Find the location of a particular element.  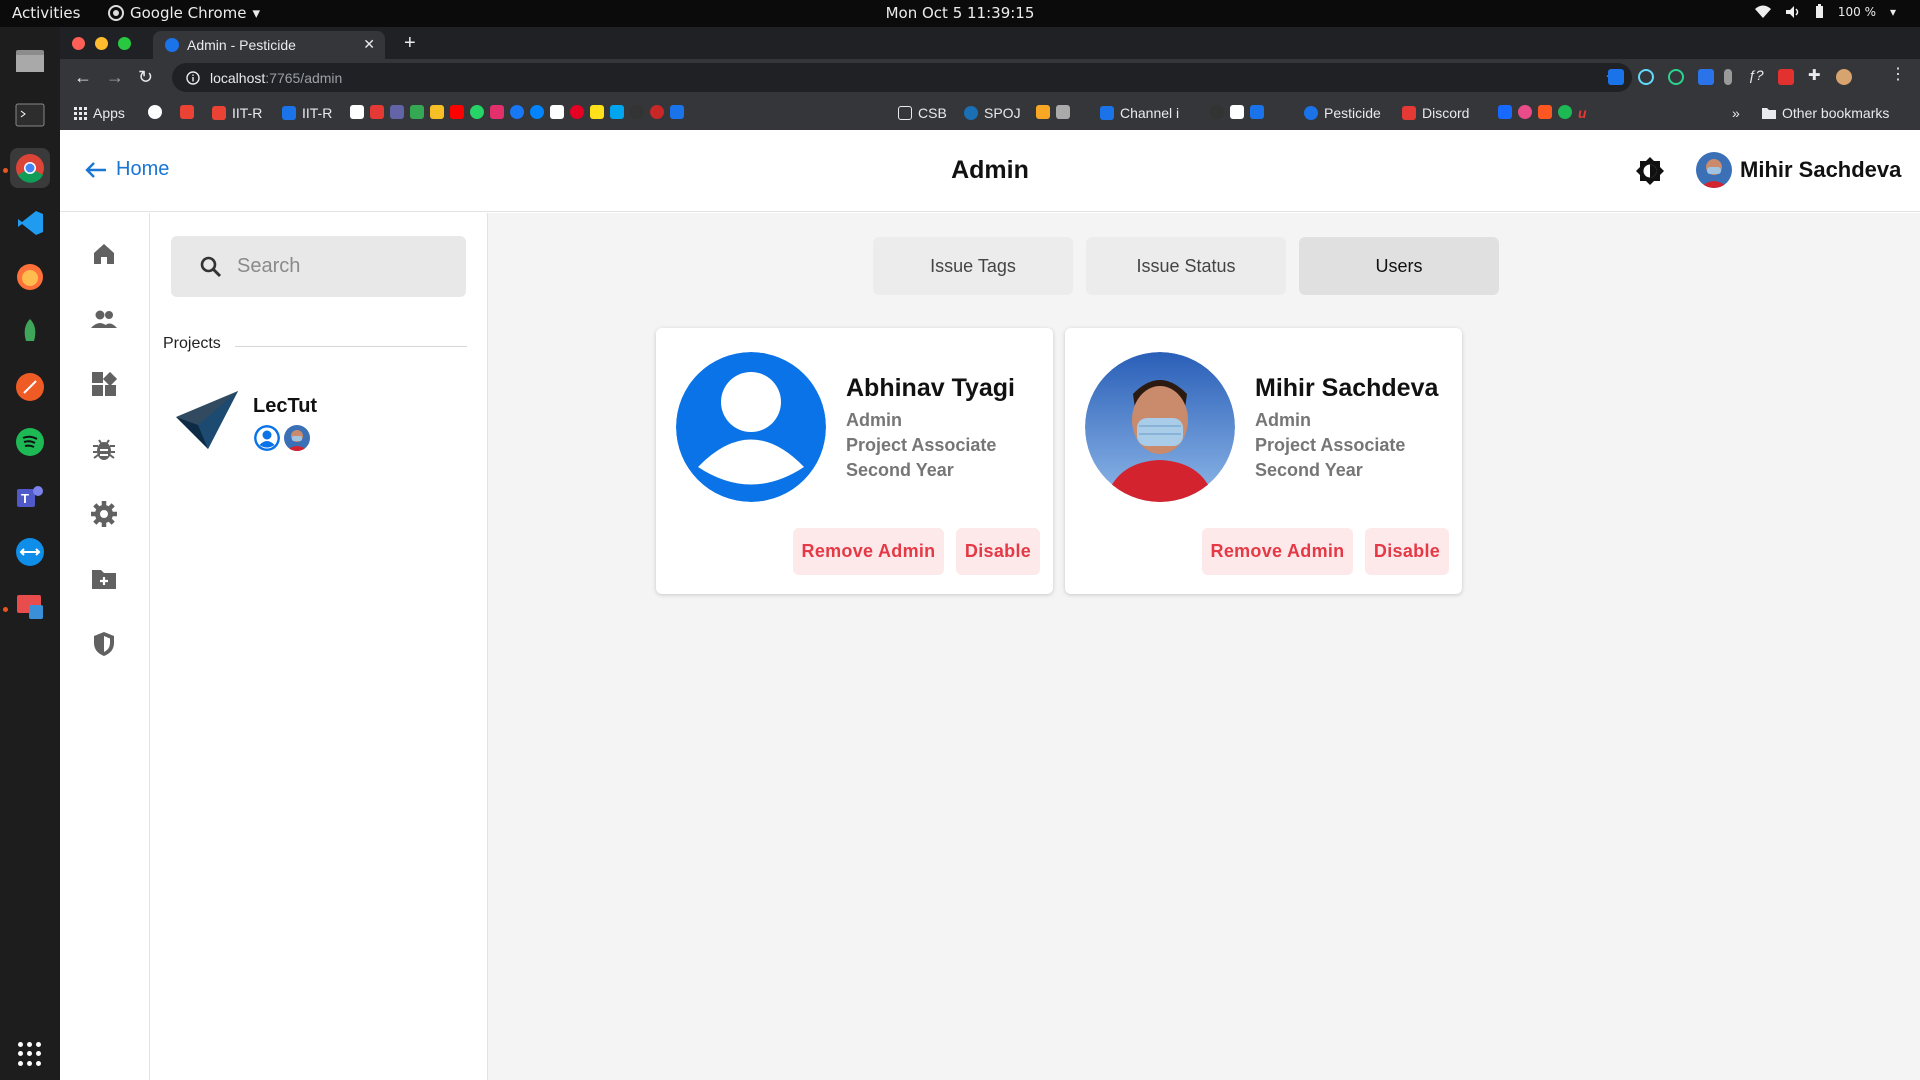

vscode-icon is located at coordinates (30, 223).